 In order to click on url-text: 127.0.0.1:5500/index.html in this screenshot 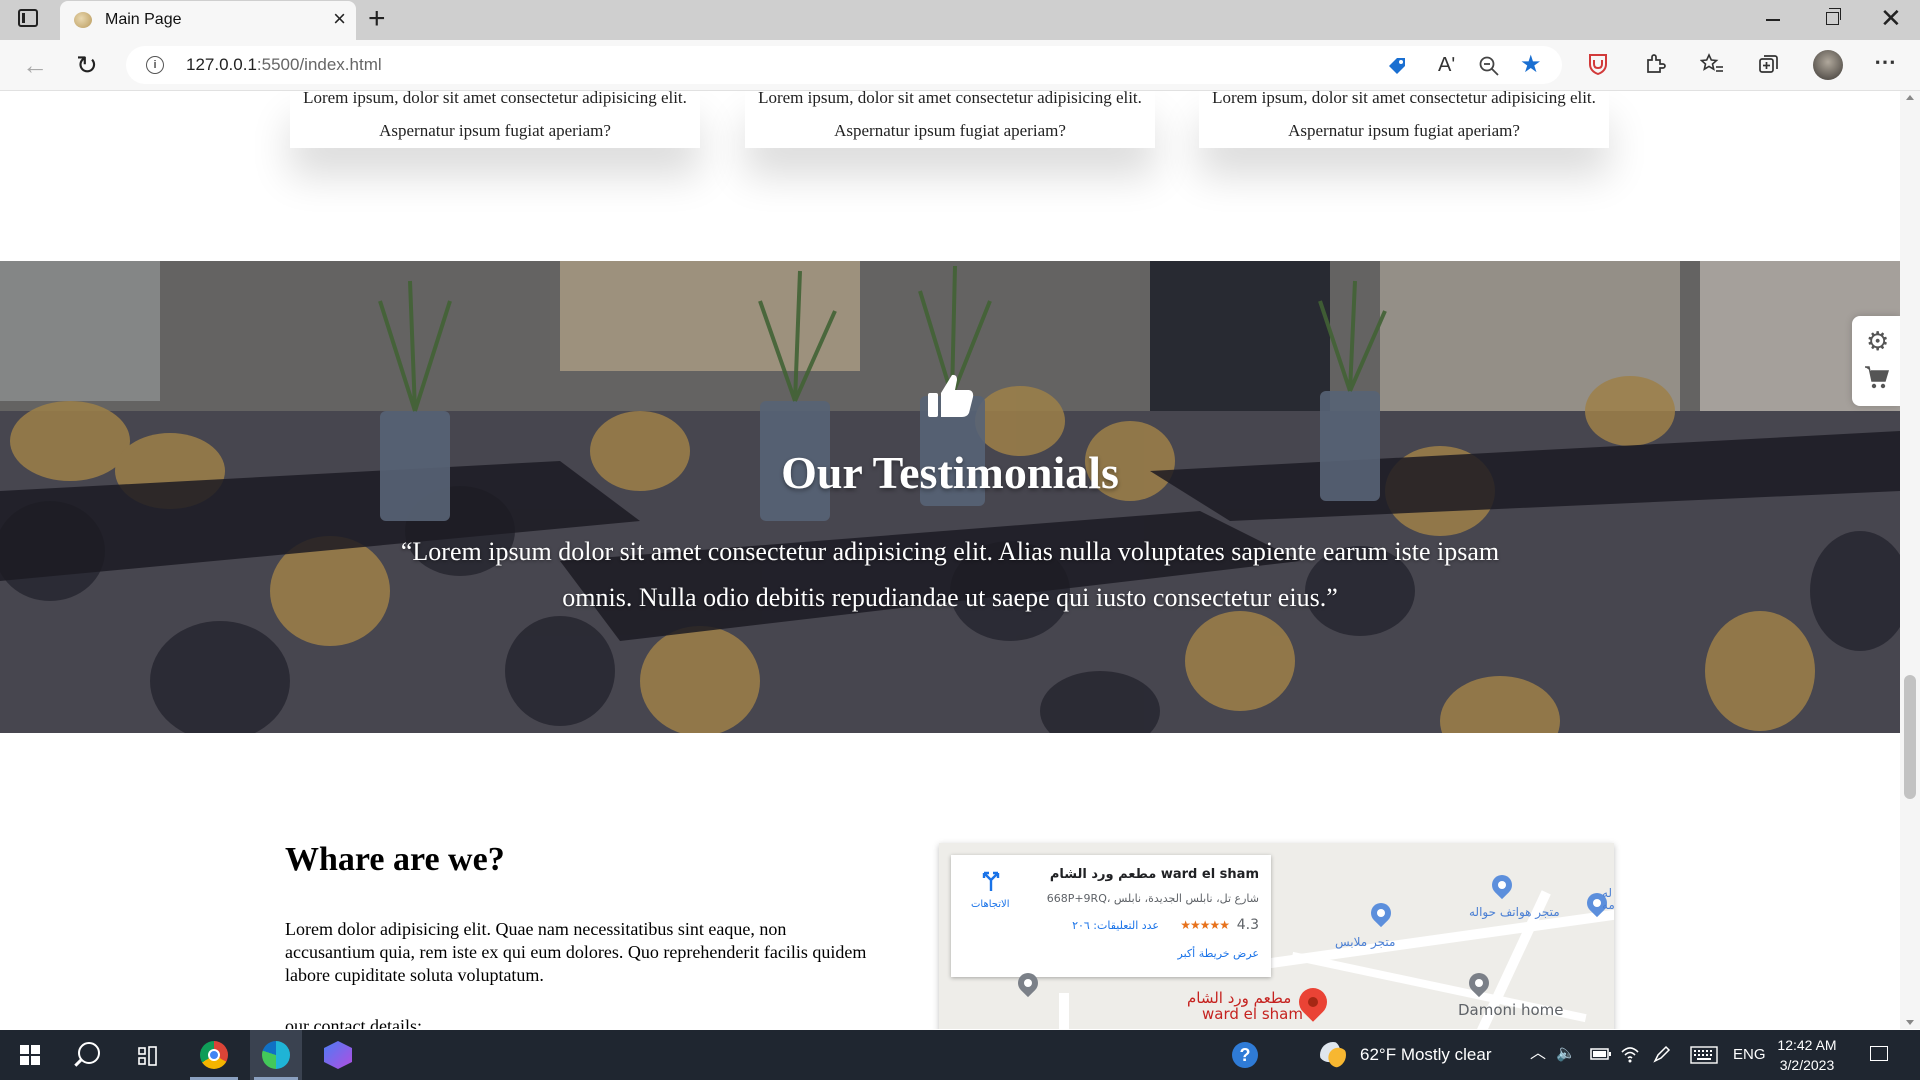, I will do `click(284, 65)`.